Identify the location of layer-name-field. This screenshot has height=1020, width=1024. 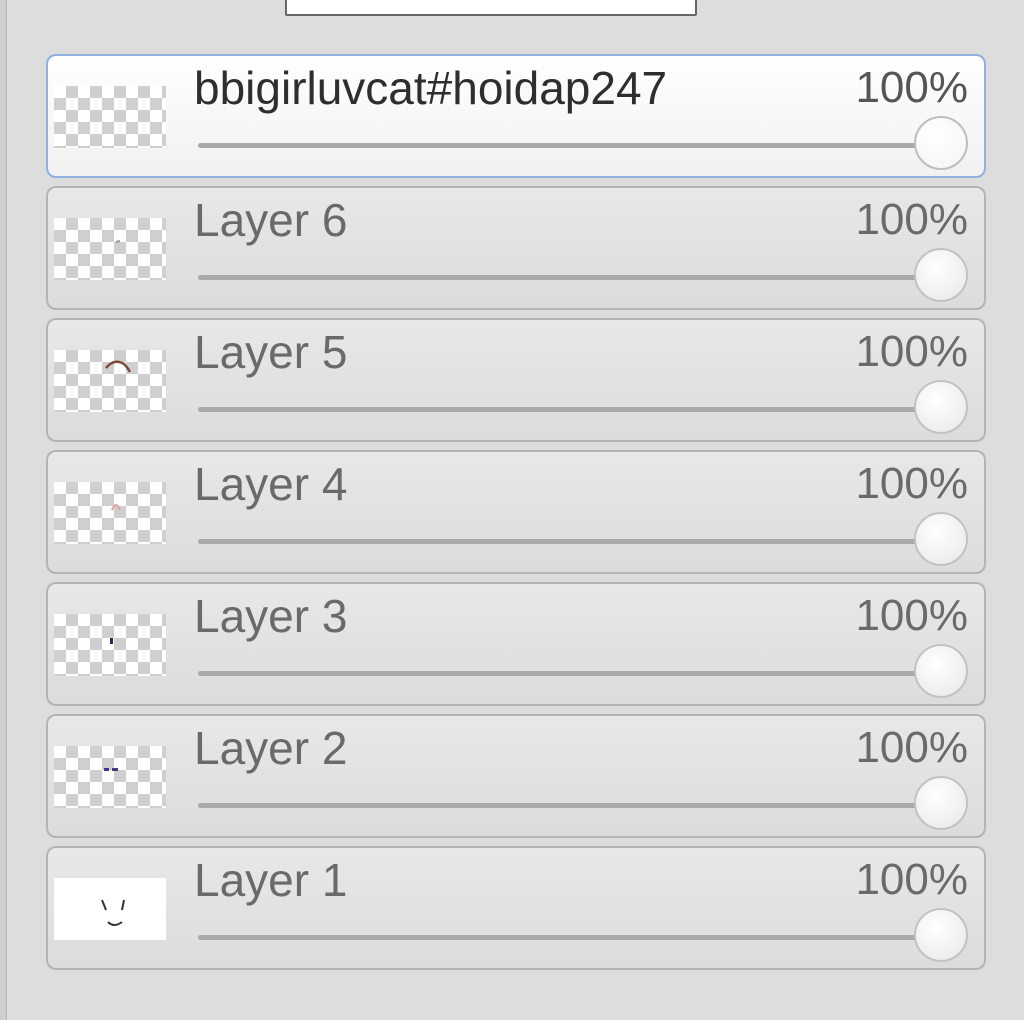
(491, 8).